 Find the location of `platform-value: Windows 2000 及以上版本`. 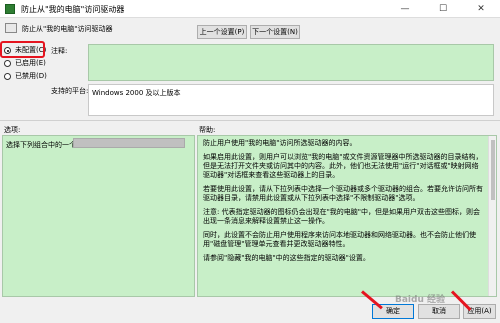

platform-value: Windows 2000 及以上版本 is located at coordinates (291, 100).